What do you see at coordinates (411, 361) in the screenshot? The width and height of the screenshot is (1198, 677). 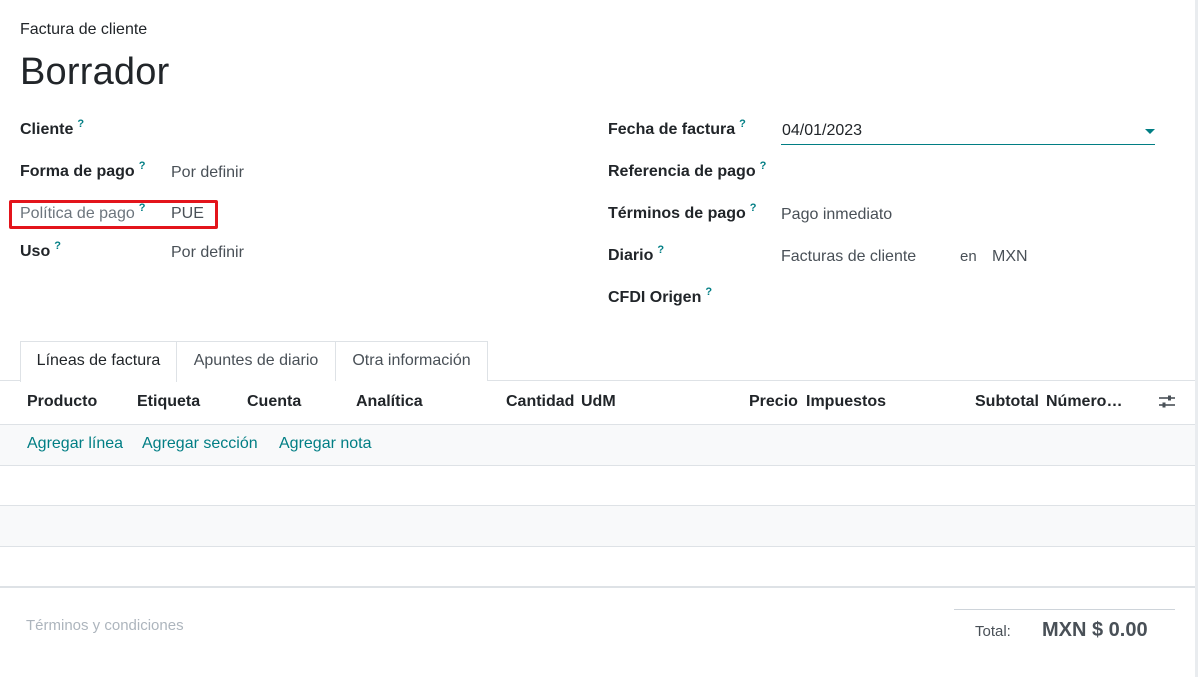 I see `tab-otra-informacion: Otra información` at bounding box center [411, 361].